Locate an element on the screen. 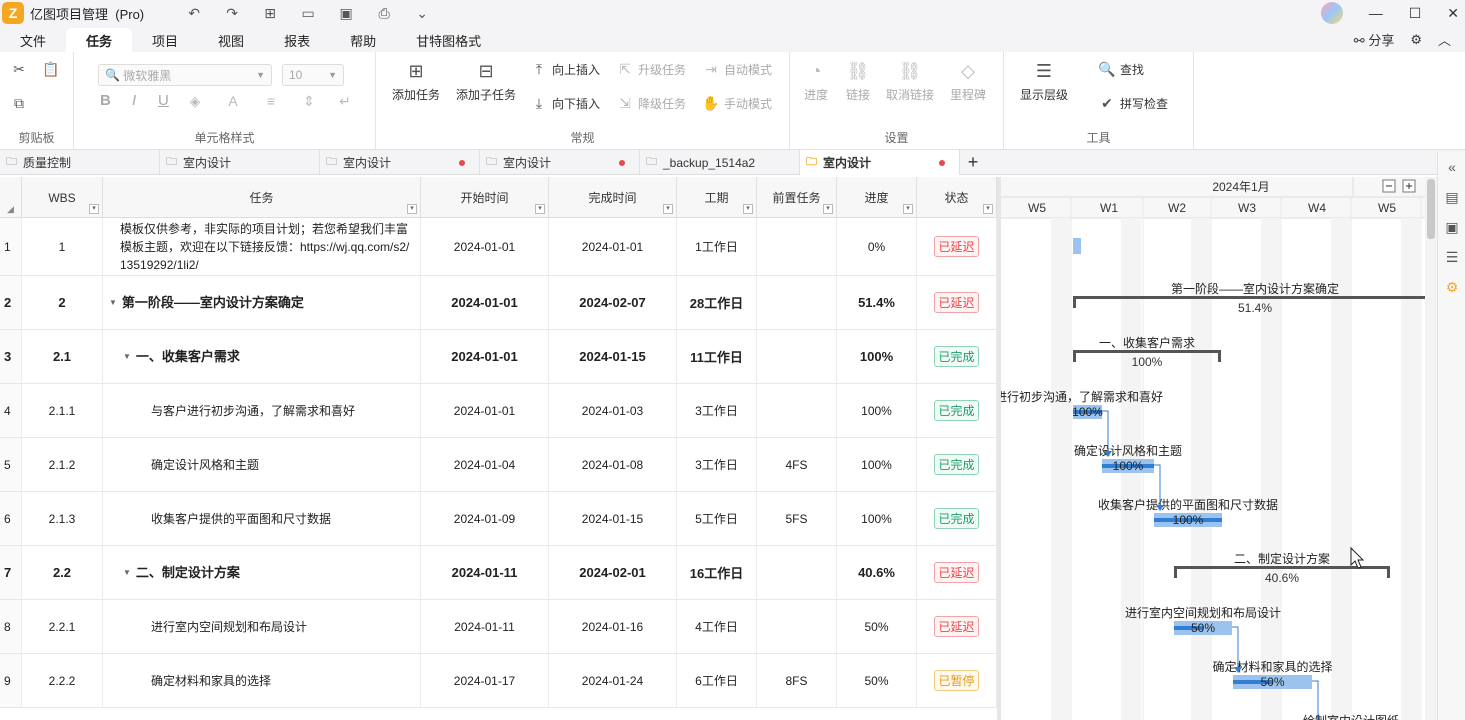  cell-wbs: 2 is located at coordinates (62, 302).